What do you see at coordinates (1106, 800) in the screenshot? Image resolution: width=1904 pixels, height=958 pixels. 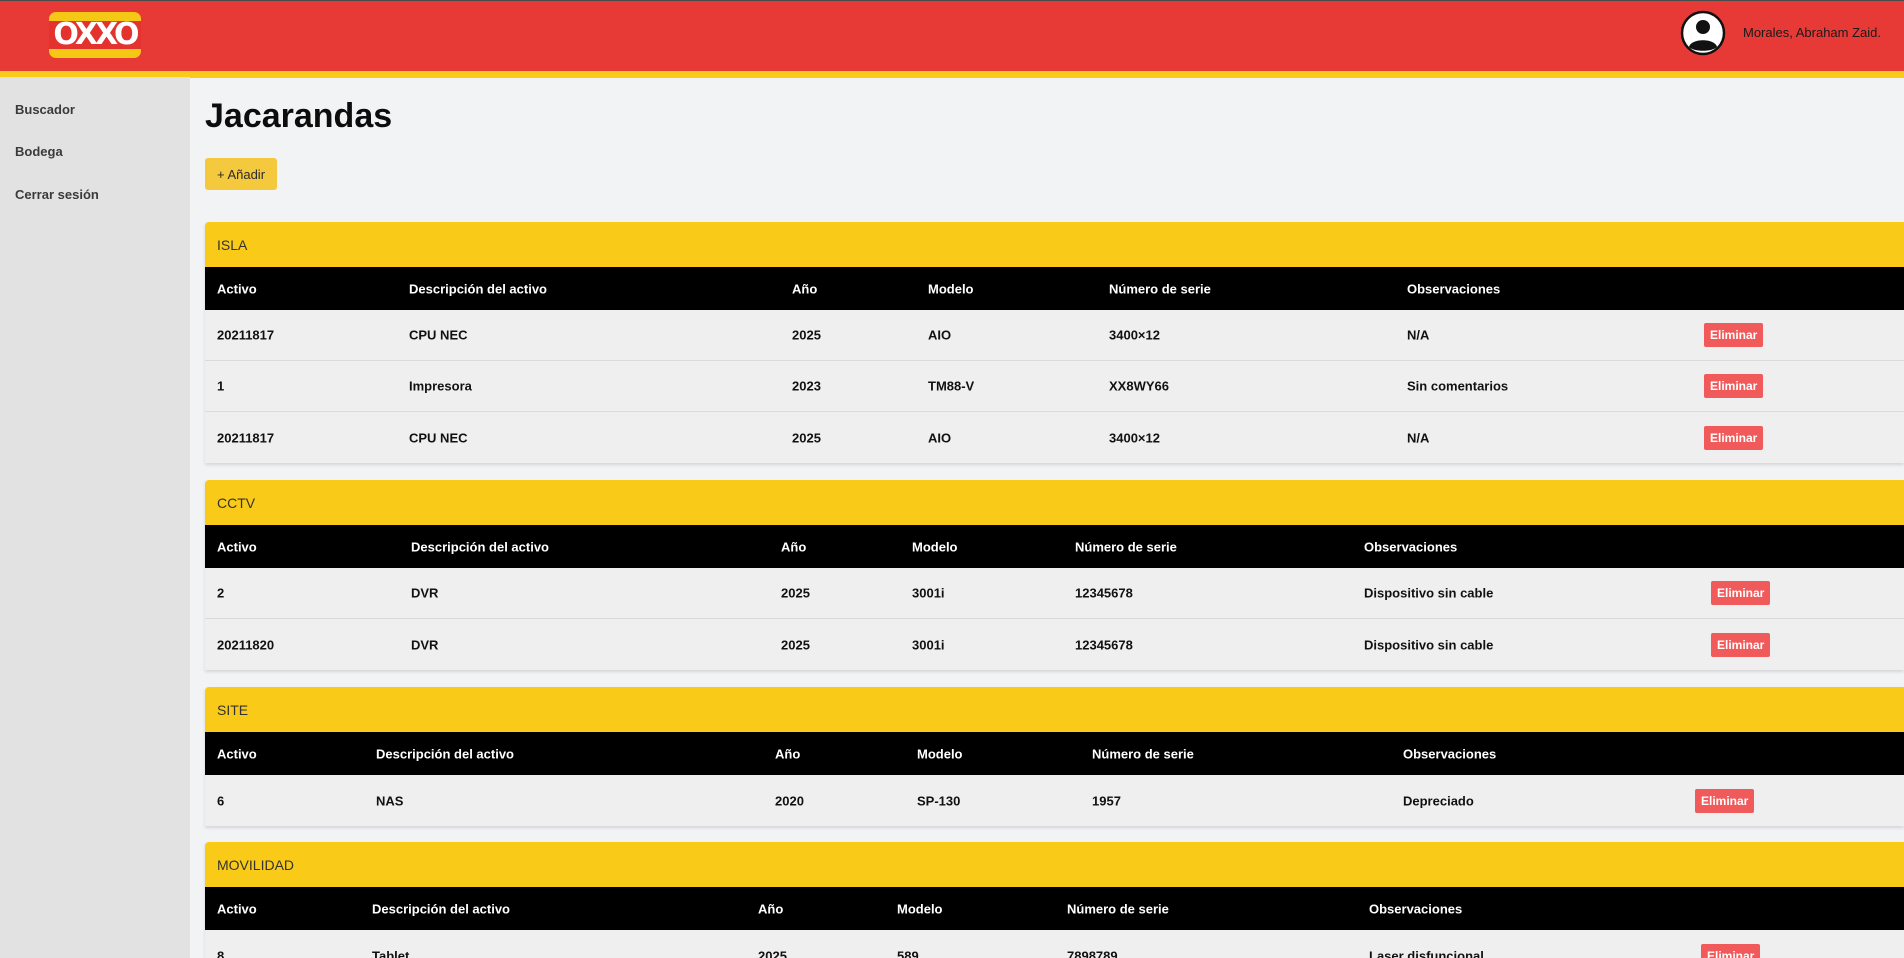 I see `cell-serie: 1957` at bounding box center [1106, 800].